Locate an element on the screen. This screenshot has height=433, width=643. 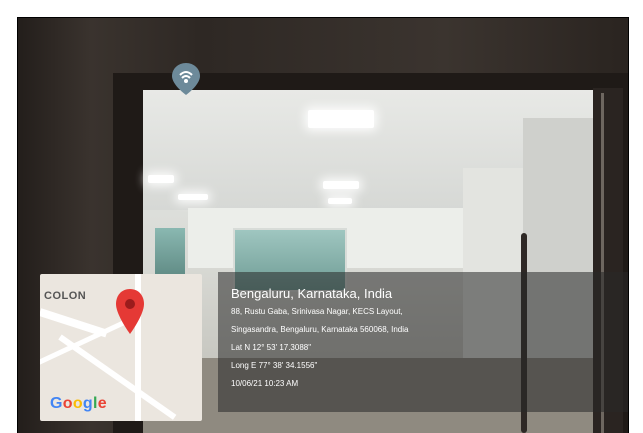
map-thumbnail: COLON Google is located at coordinates (121, 347).